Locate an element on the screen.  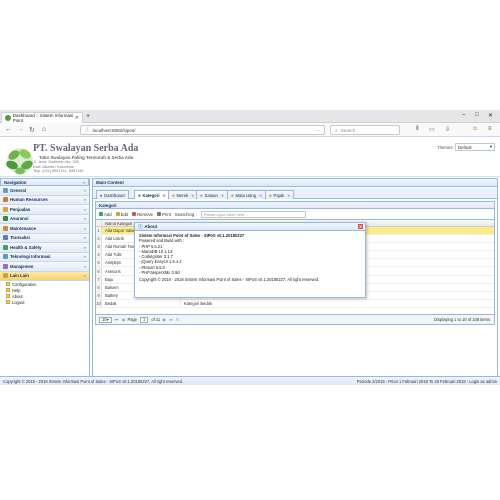
page-size-value: 10 is located at coordinates (104, 319).